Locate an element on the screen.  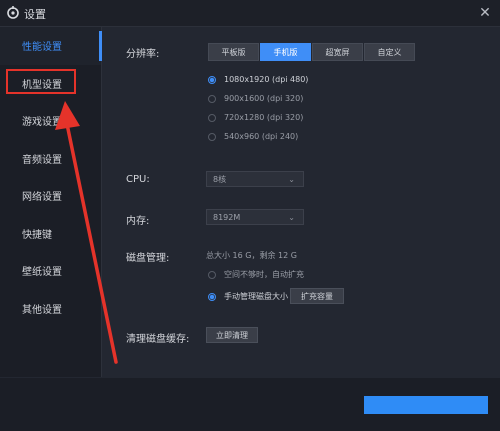
resolution-option-900: 900x1600 (dpi 320) is located at coordinates (255, 98).